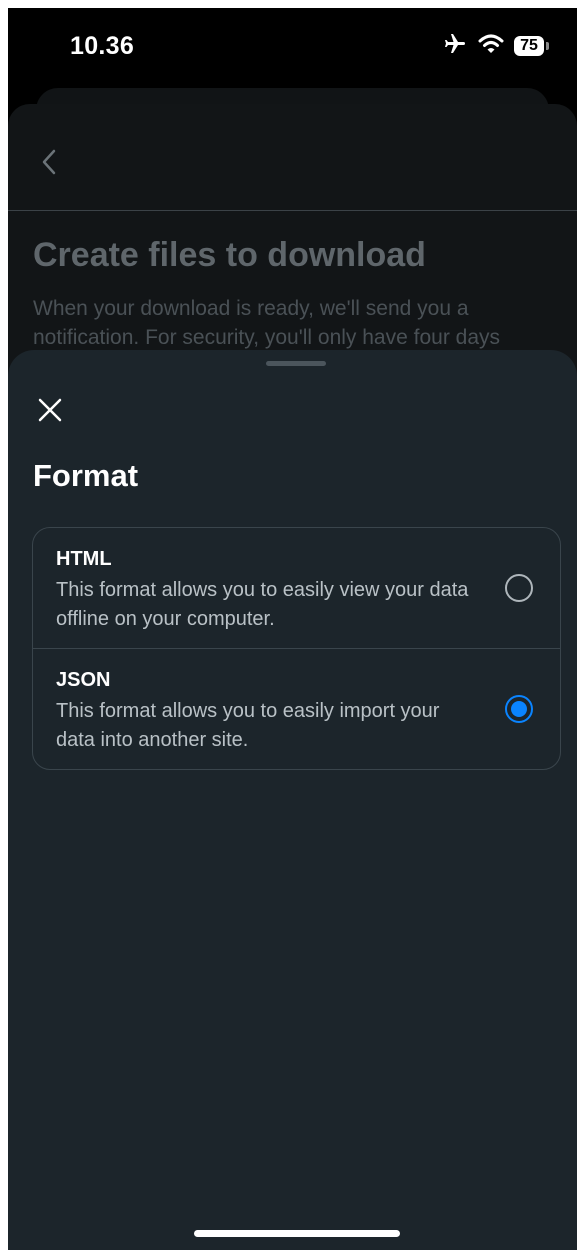 This screenshot has width=577, height=1250. I want to click on radio-json, so click(519, 709).